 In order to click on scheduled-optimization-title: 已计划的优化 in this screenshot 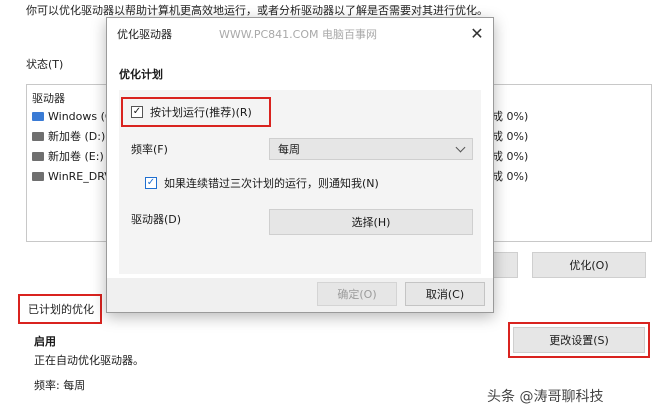, I will do `click(60, 309)`.